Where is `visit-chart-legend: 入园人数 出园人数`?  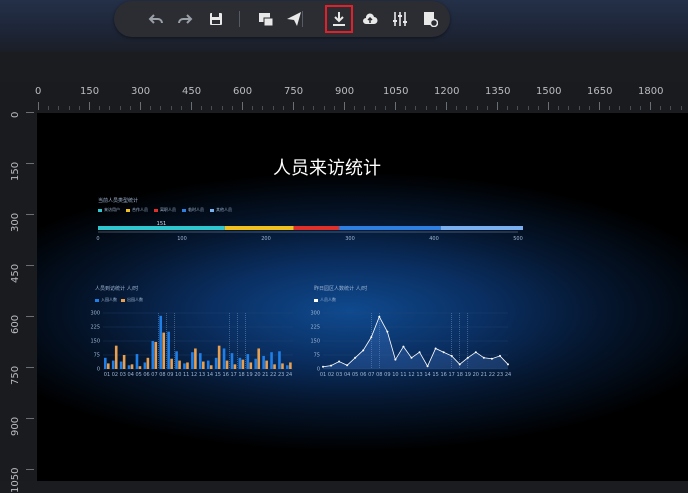 visit-chart-legend: 入园人数 出园人数 is located at coordinates (155, 300).